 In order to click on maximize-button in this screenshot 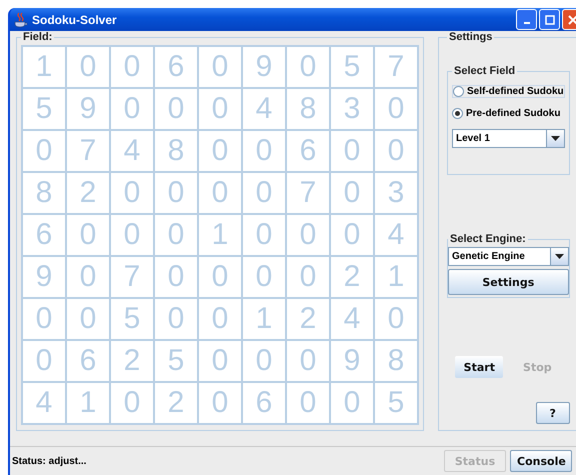, I will do `click(549, 19)`.